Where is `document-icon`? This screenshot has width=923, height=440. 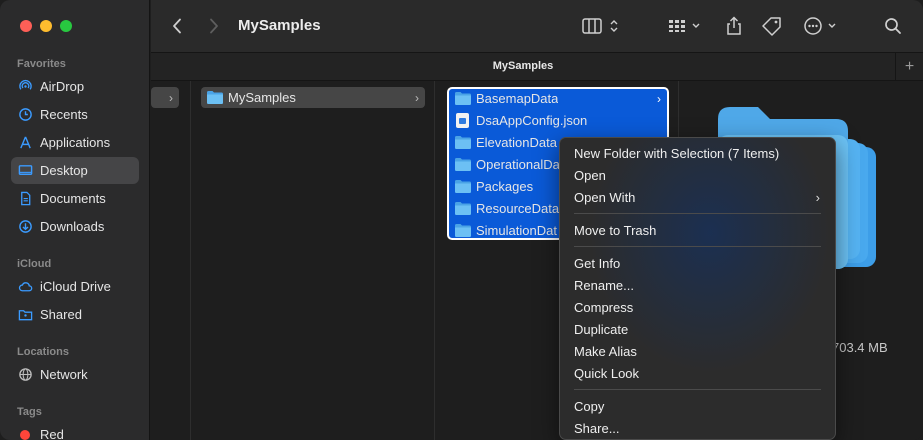 document-icon is located at coordinates (25, 199).